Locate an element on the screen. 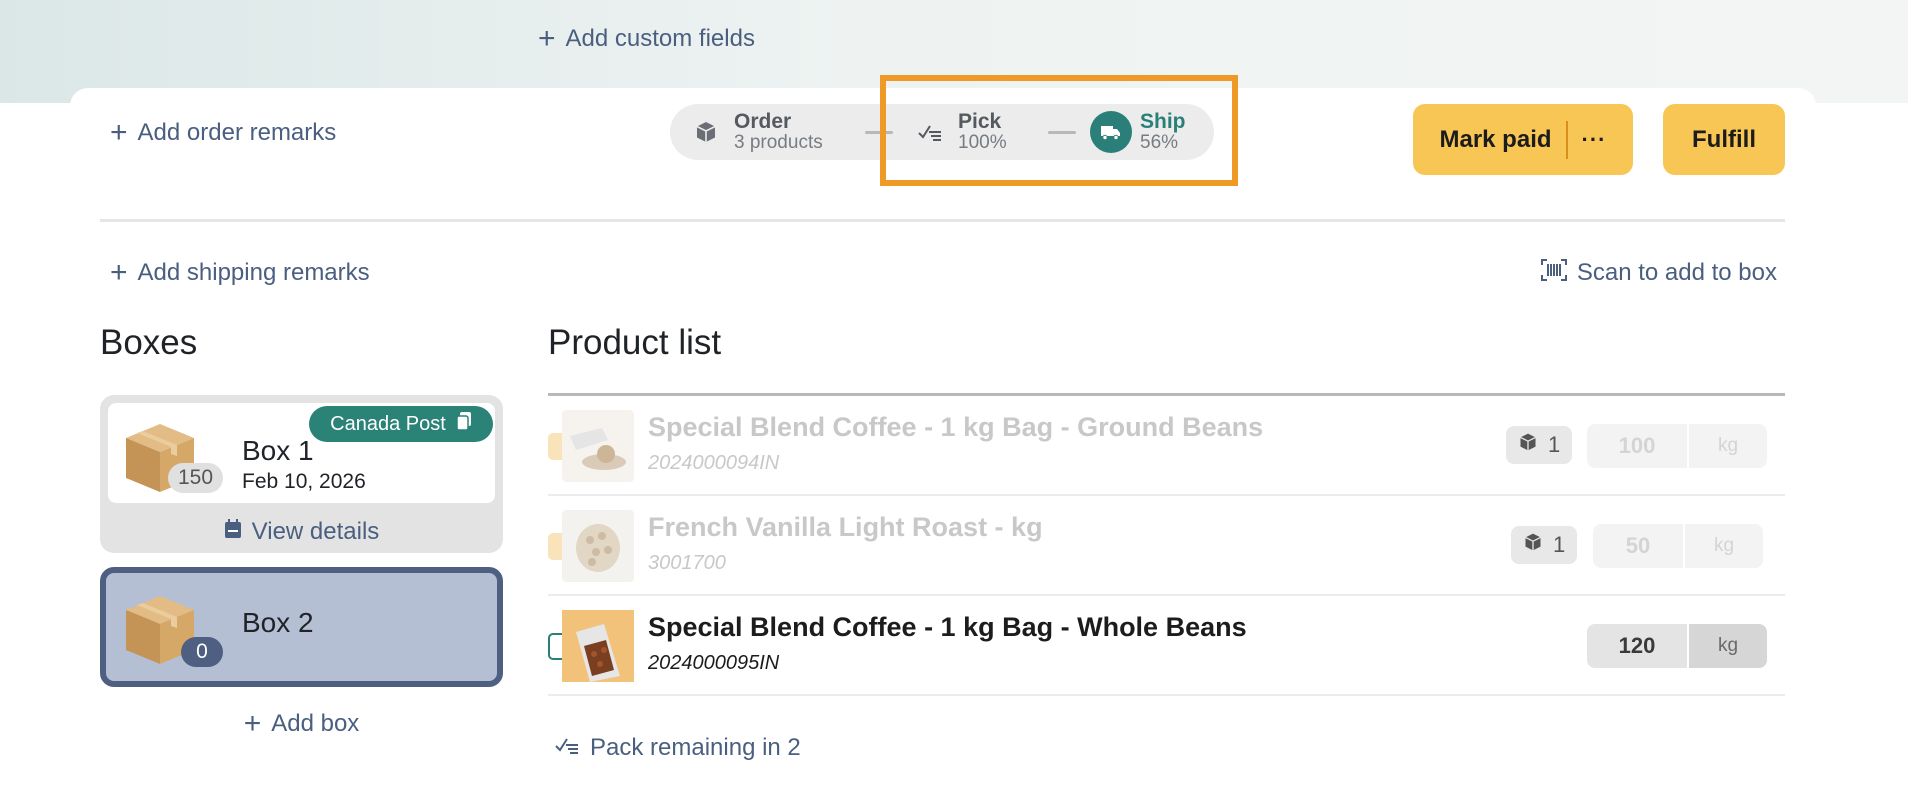  step-order: Order 3 products is located at coordinates (754, 132).